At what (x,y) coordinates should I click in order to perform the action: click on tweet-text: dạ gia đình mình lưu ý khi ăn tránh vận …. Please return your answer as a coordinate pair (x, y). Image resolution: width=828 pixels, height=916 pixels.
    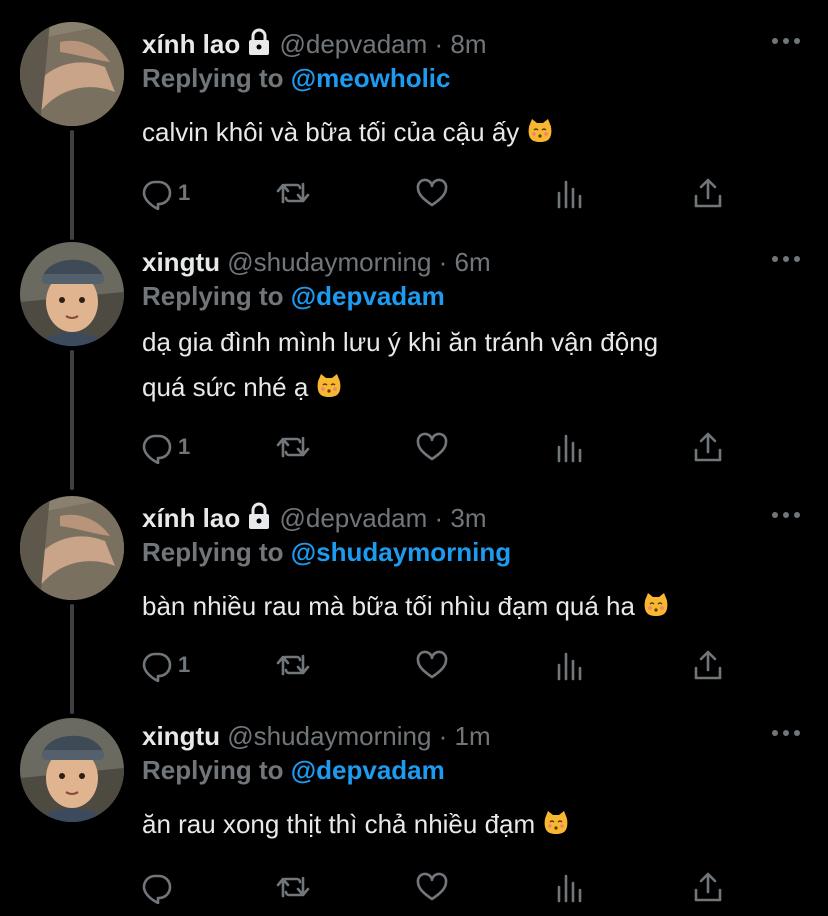
    Looking at the image, I should click on (462, 365).